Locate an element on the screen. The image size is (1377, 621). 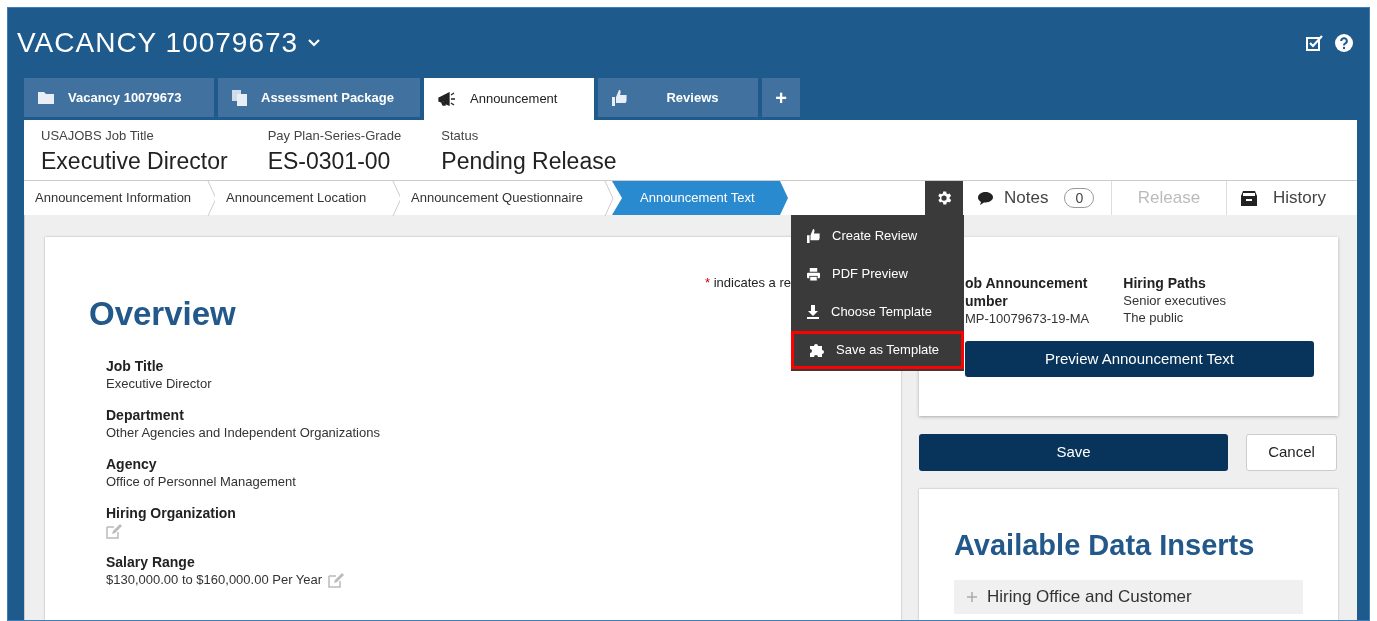
info-value: MP-10079673-19-MA is located at coordinates (1027, 318).